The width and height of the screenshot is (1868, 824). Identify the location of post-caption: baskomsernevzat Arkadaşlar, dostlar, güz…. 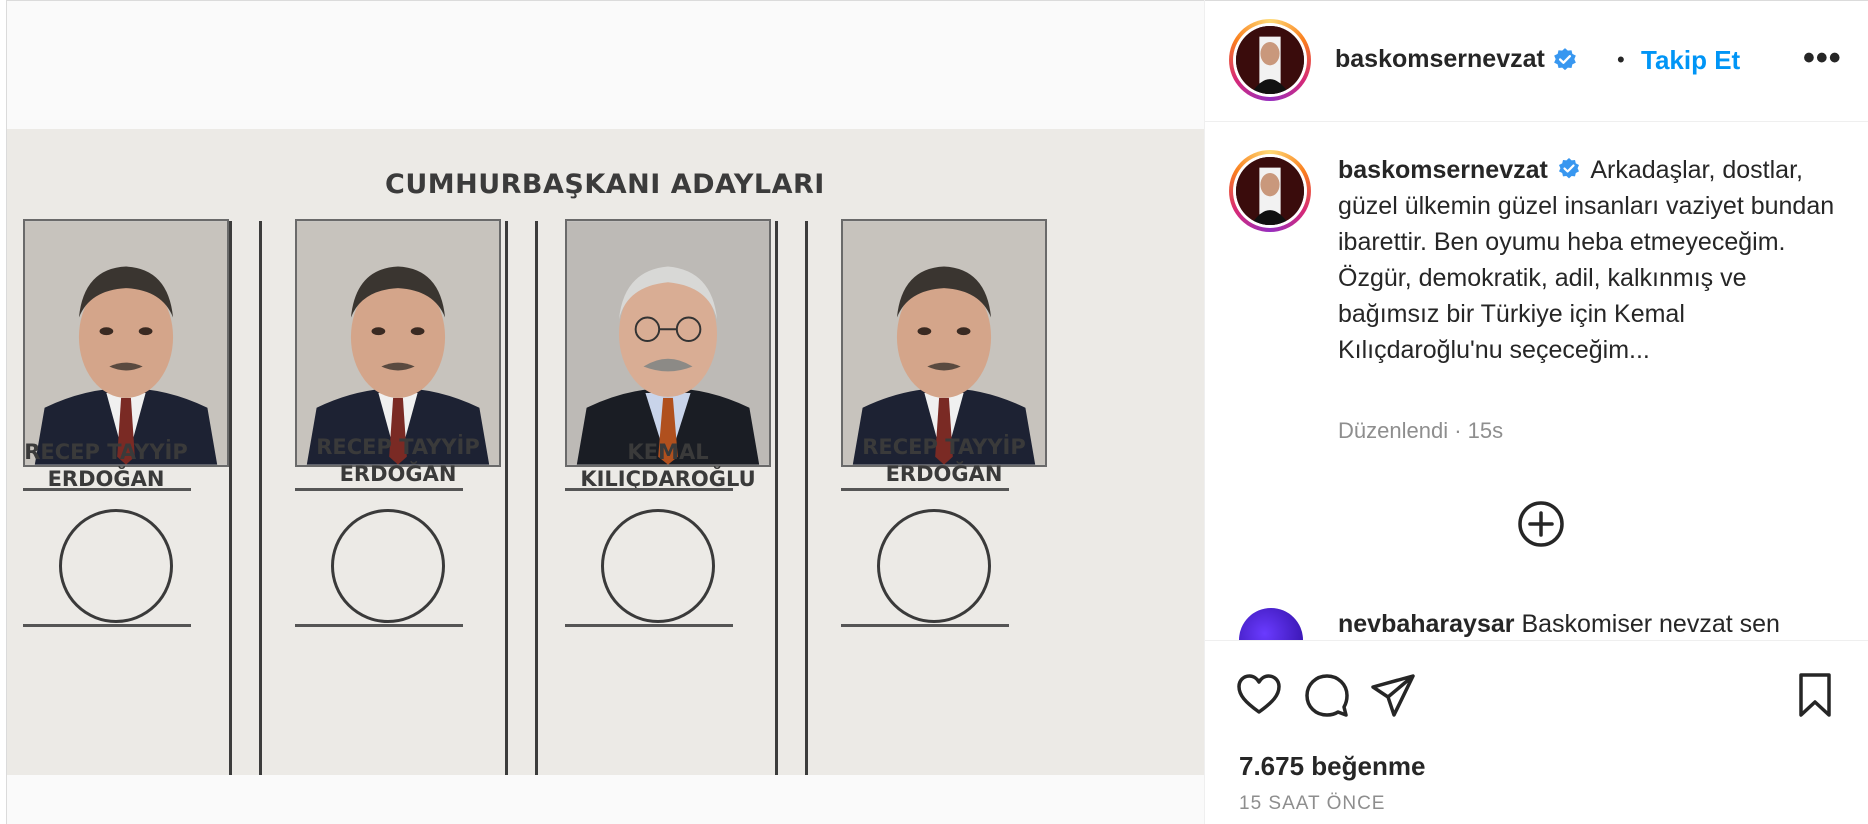
(1588, 260).